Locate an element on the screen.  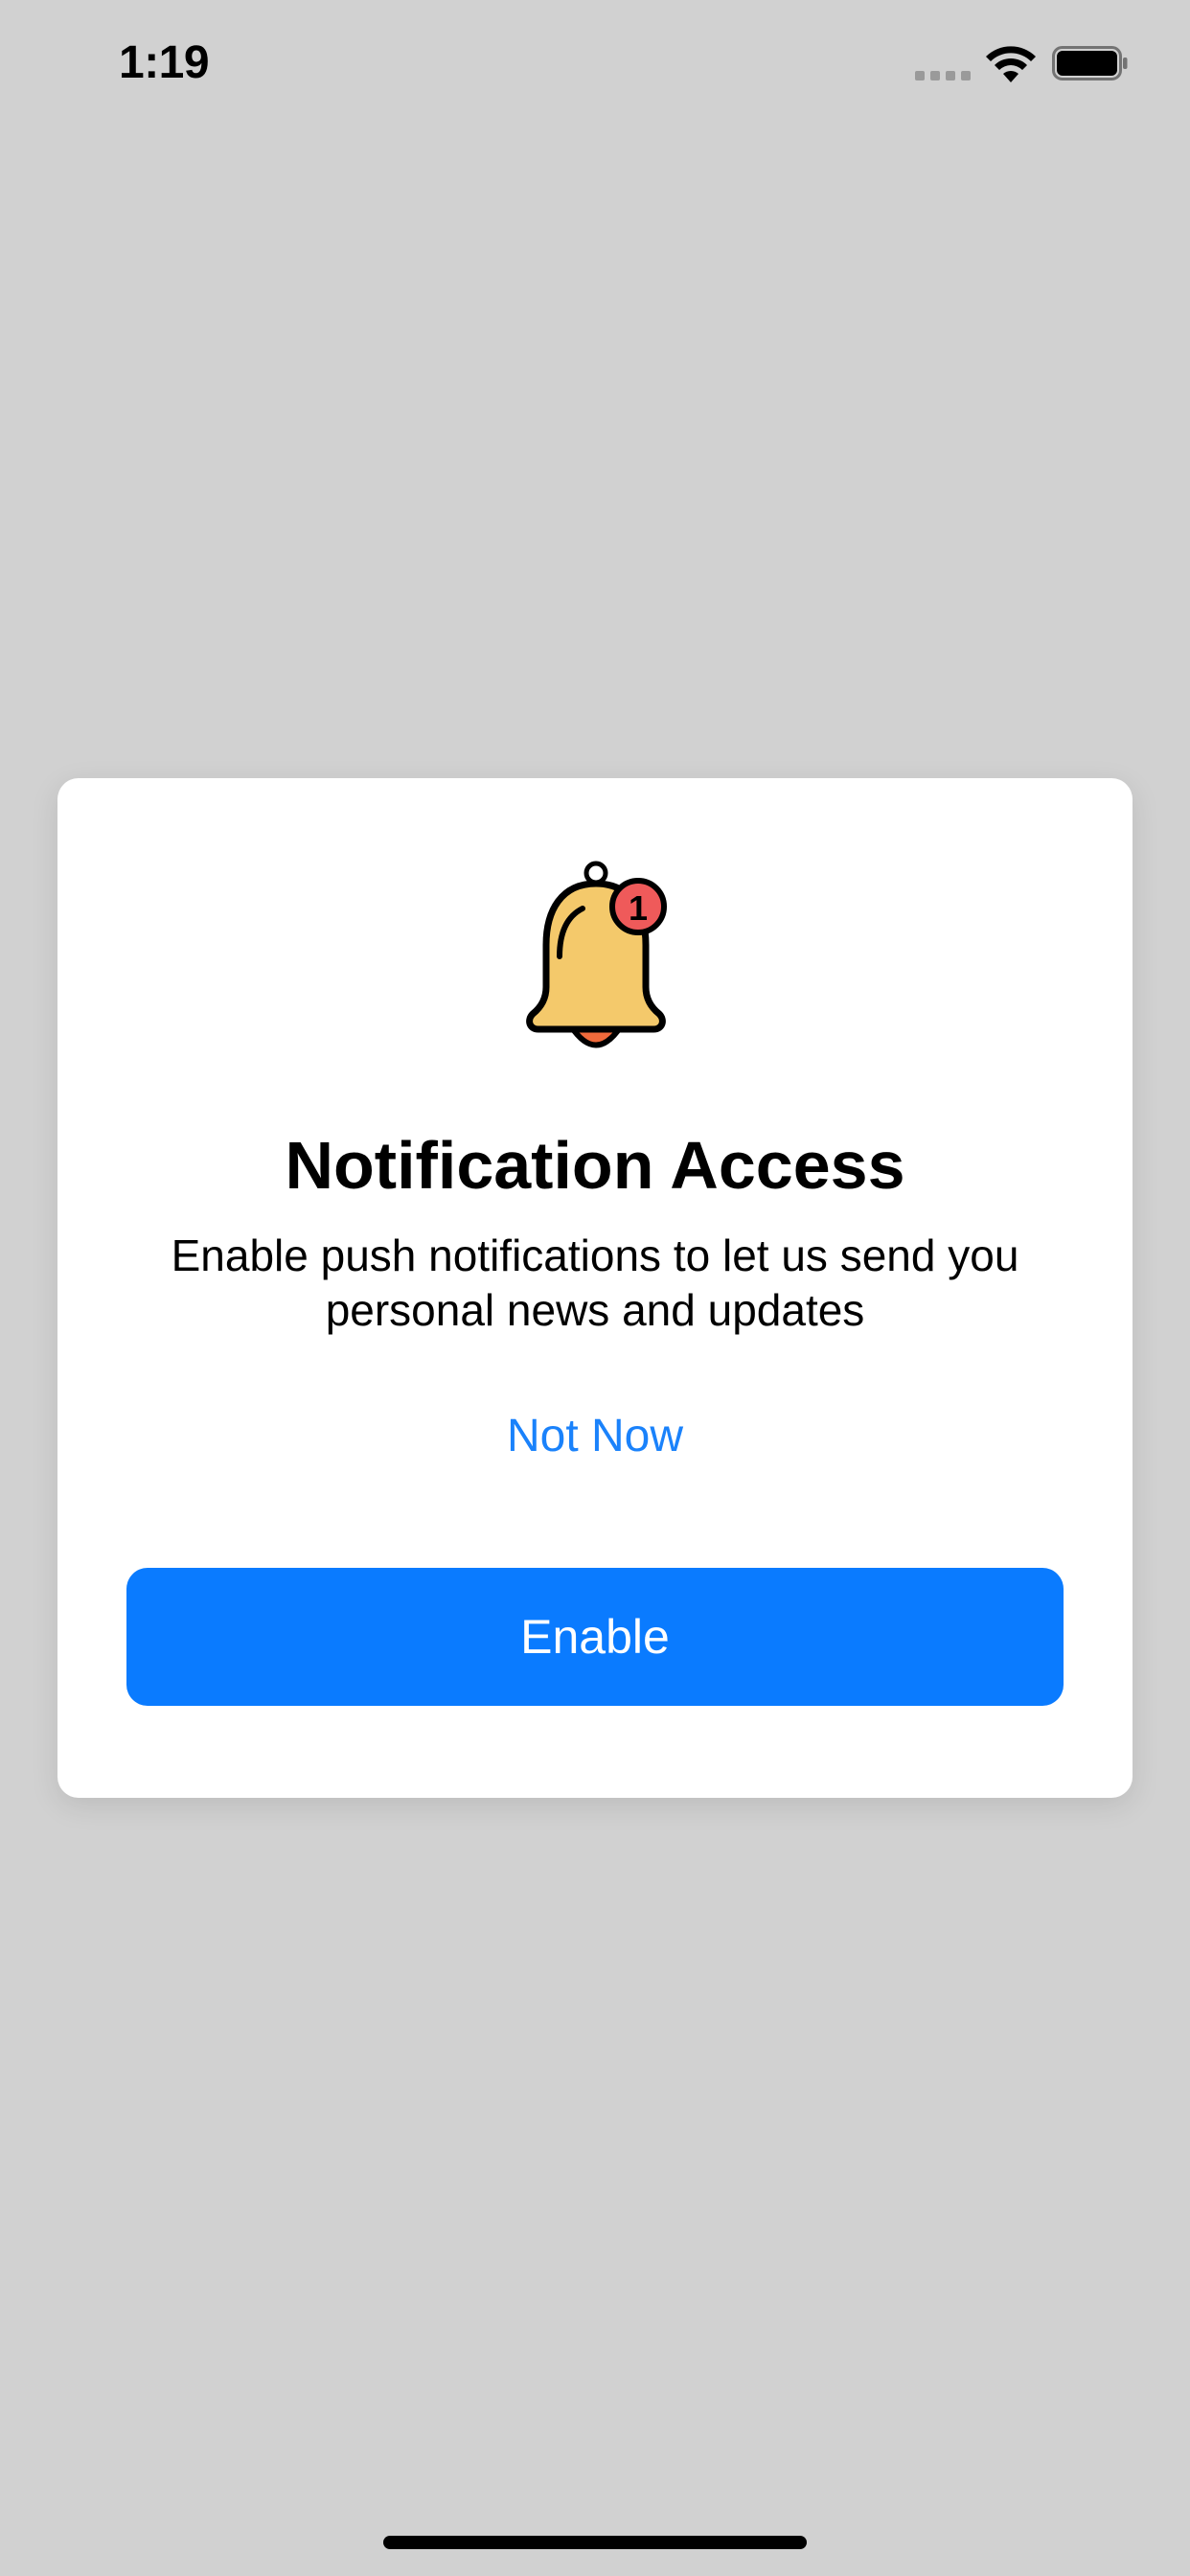
enable-button: Enable is located at coordinates (595, 1637).